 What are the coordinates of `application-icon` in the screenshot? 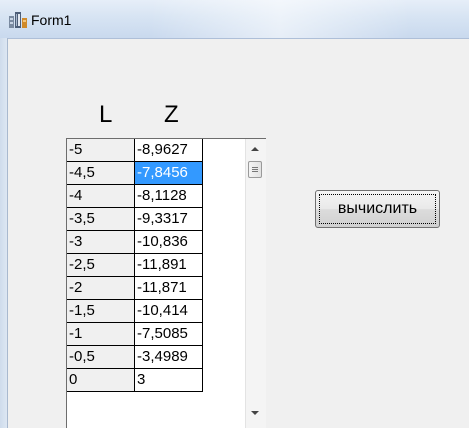 It's located at (18, 20).